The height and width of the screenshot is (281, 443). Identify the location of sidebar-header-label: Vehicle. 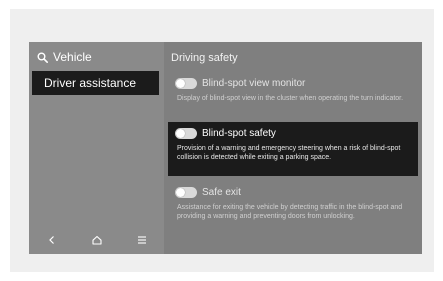
(72, 57).